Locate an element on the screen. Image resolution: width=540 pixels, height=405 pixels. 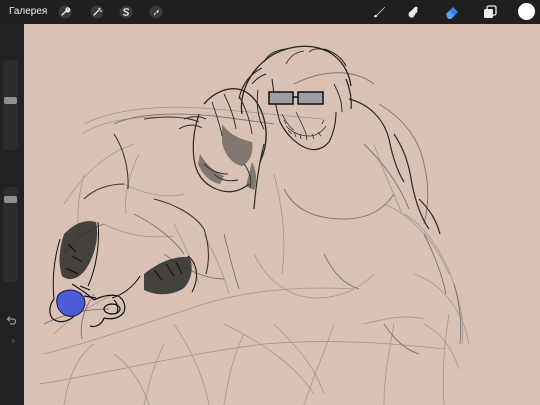
brush-size-slider is located at coordinates (10, 105).